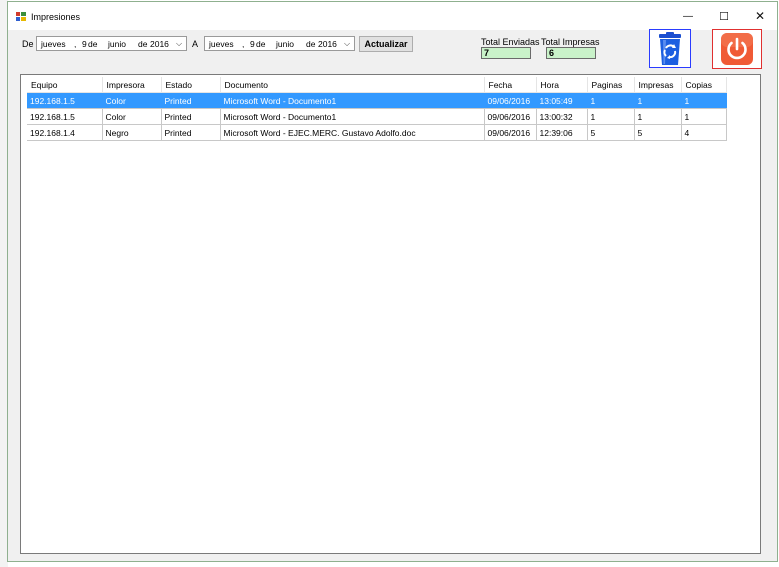 The height and width of the screenshot is (567, 779). I want to click on column-header-hora: Hora, so click(562, 85).